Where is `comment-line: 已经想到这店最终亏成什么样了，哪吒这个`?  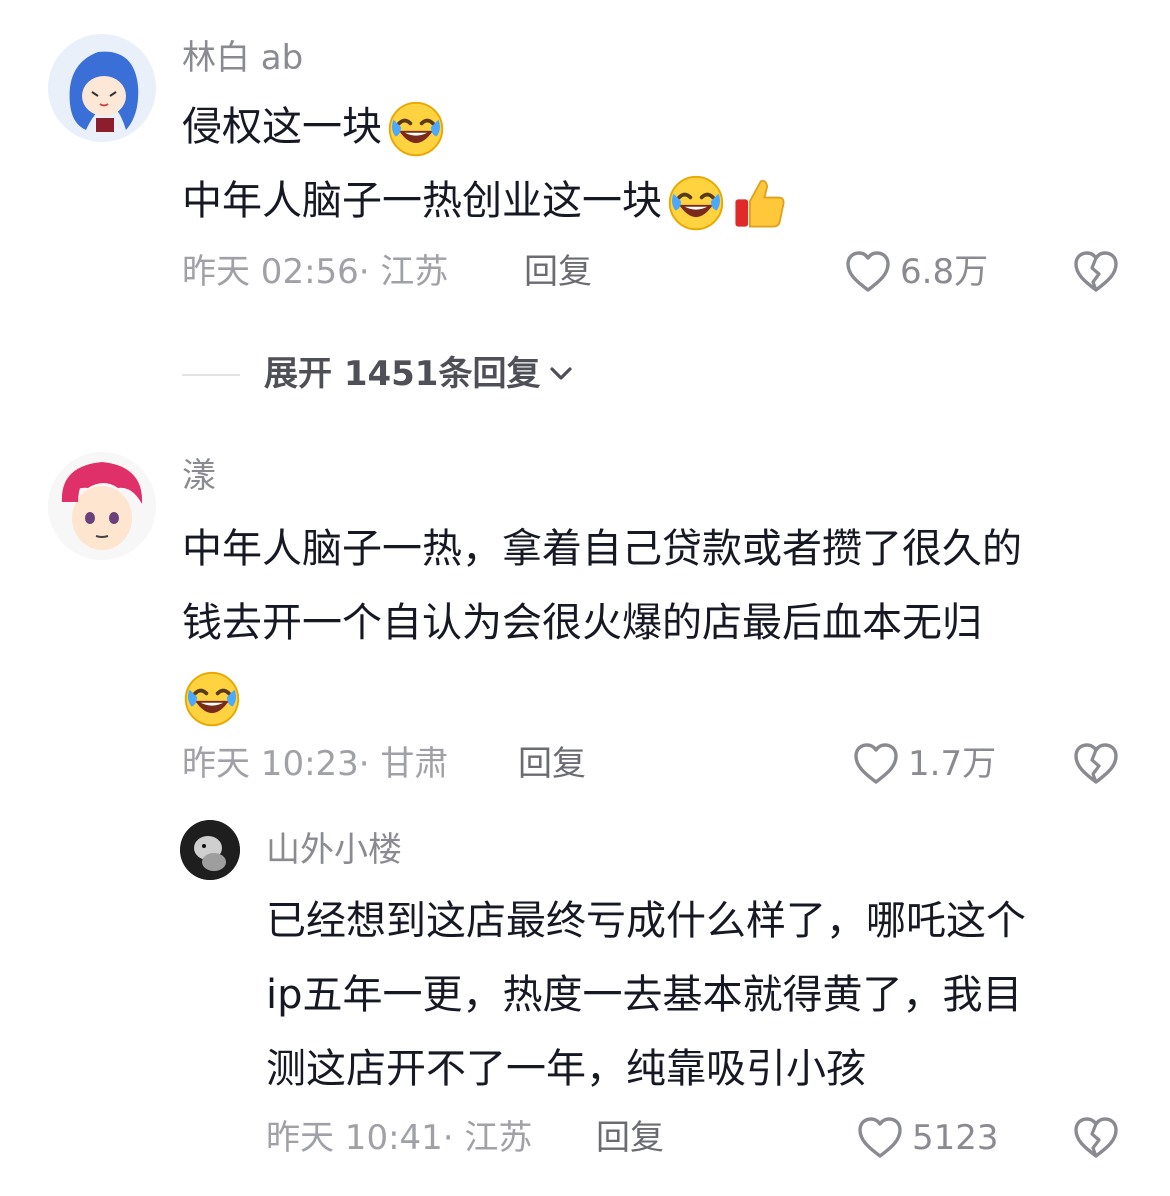
comment-line: 已经想到这店最终亏成什么样了，哪吒这个 is located at coordinates (646, 921).